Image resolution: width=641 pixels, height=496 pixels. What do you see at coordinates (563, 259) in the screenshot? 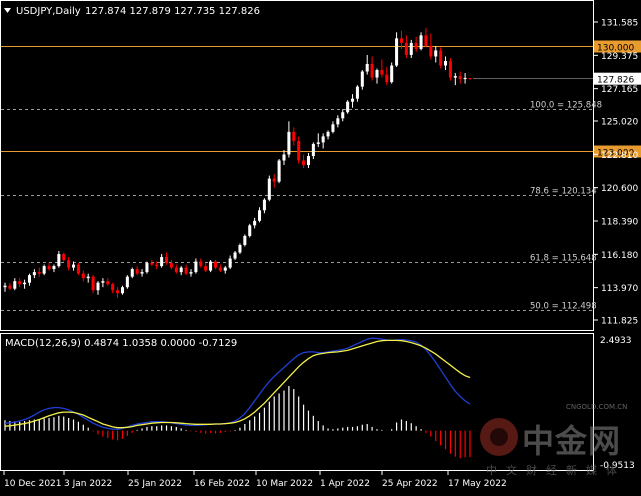
I see `fib-label: 61.8 = 115.648` at bounding box center [563, 259].